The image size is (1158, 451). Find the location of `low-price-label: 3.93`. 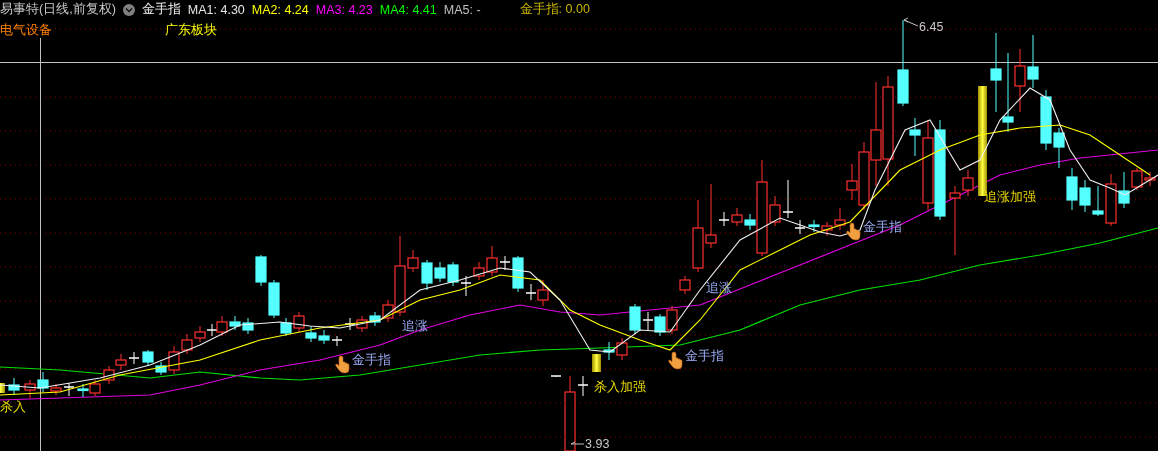

low-price-label: 3.93 is located at coordinates (597, 444).